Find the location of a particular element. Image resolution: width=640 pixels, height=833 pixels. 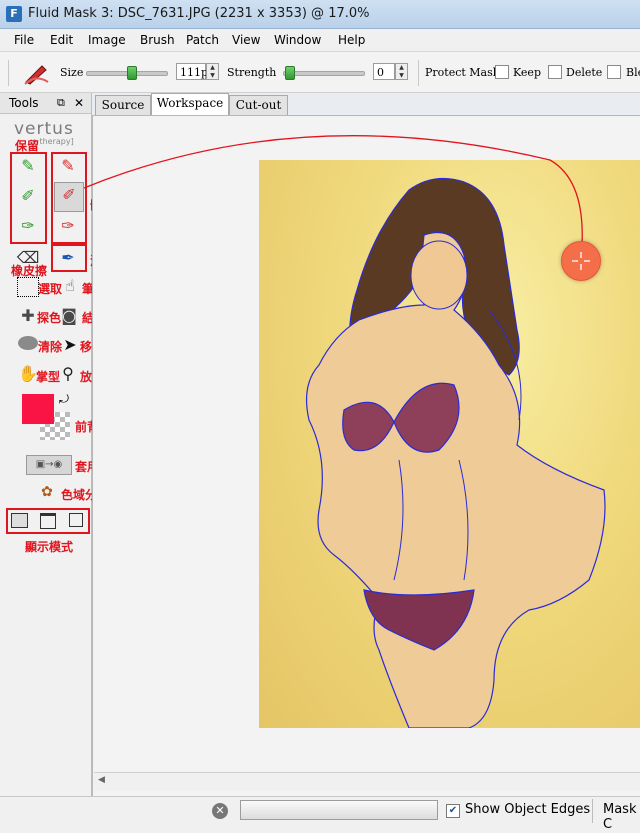

delete-checkbox is located at coordinates (555, 72).